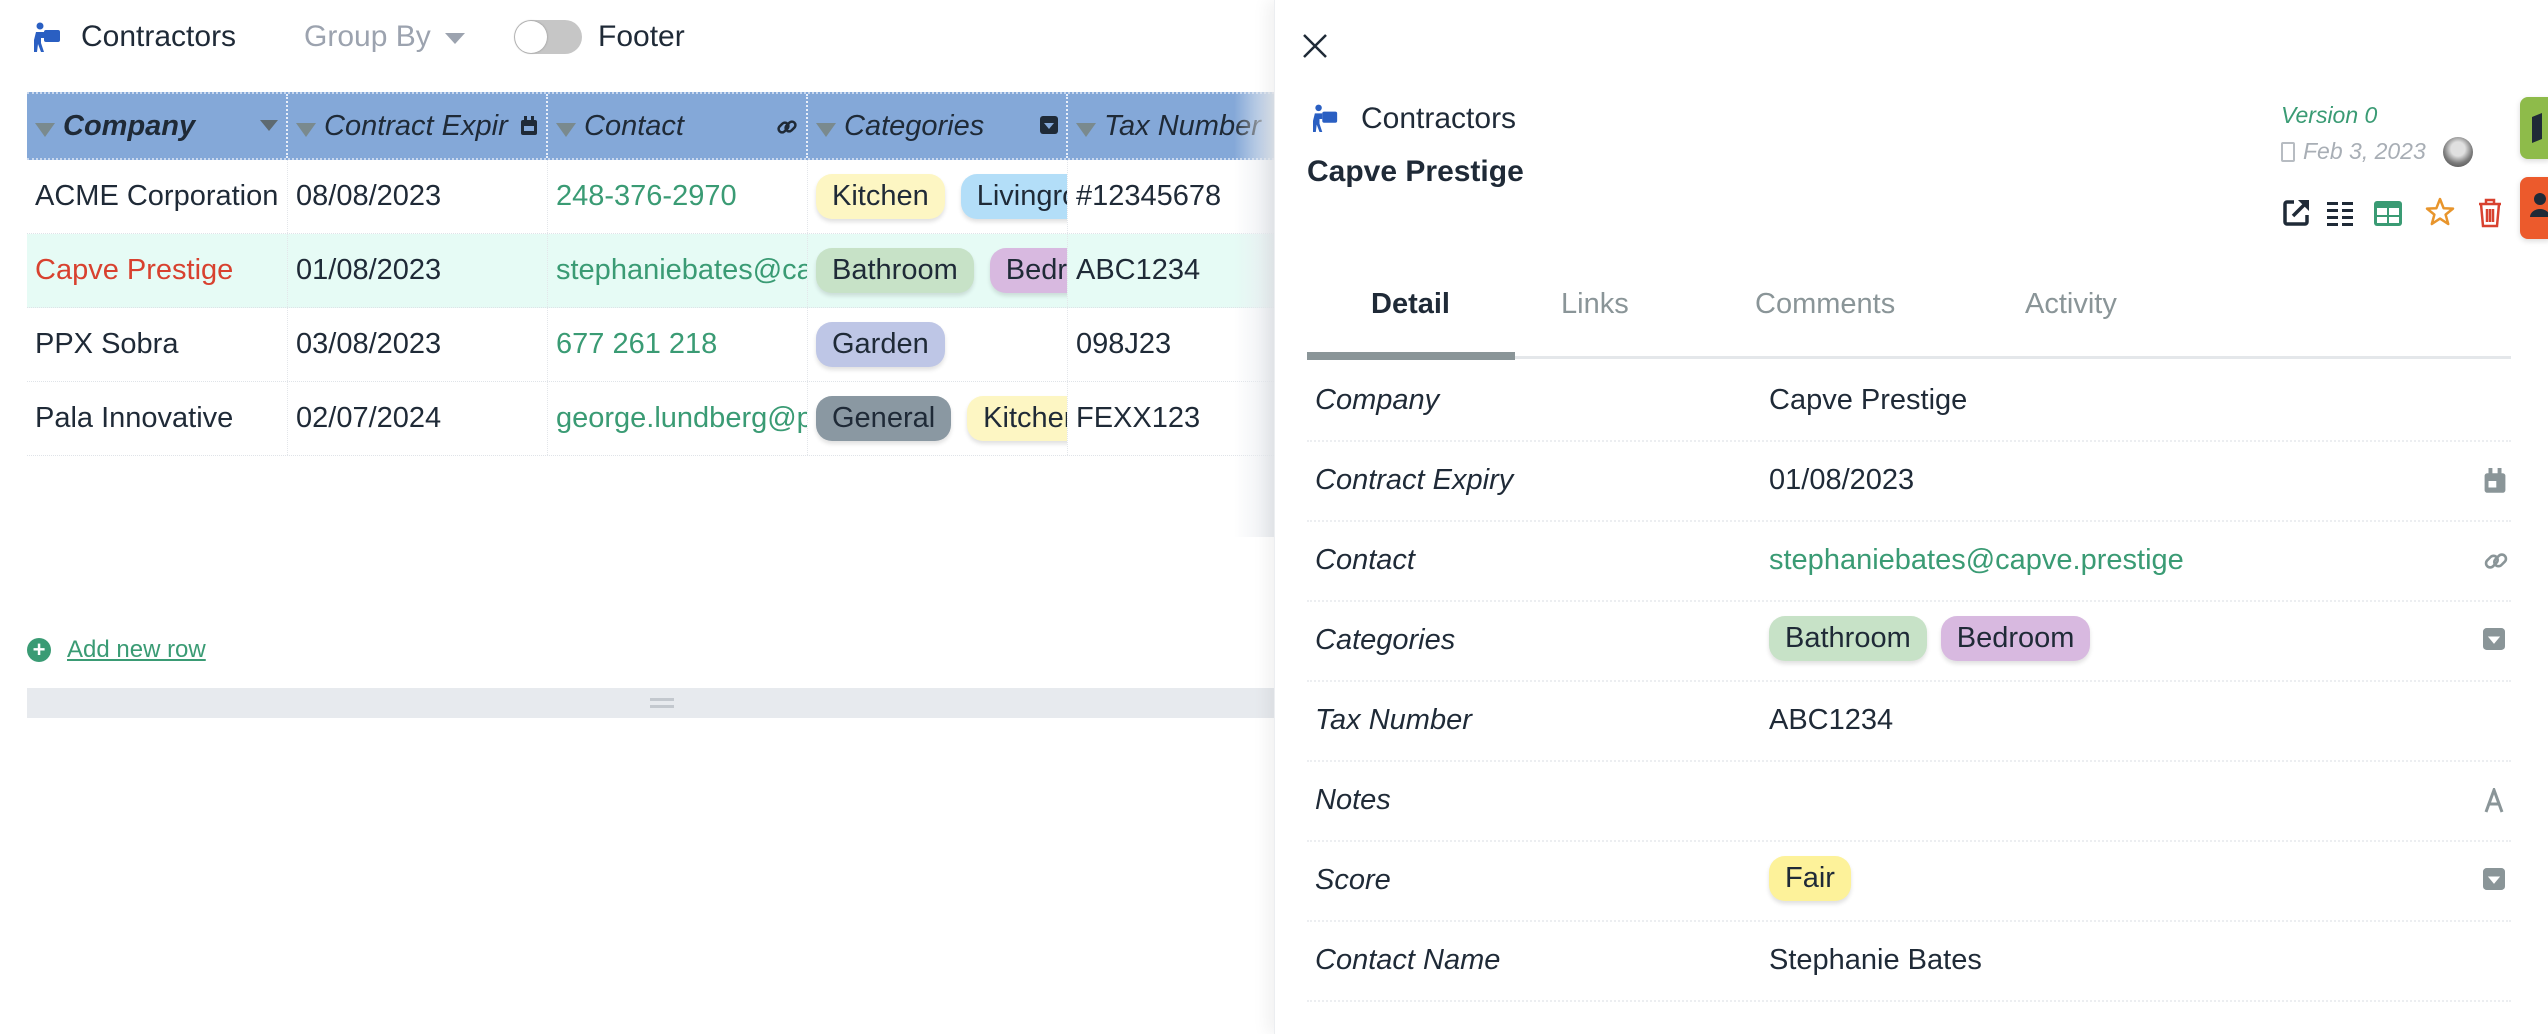 Image resolution: width=2548 pixels, height=1034 pixels. I want to click on detail-field-row: Tax Number ABC1234, so click(1909, 722).